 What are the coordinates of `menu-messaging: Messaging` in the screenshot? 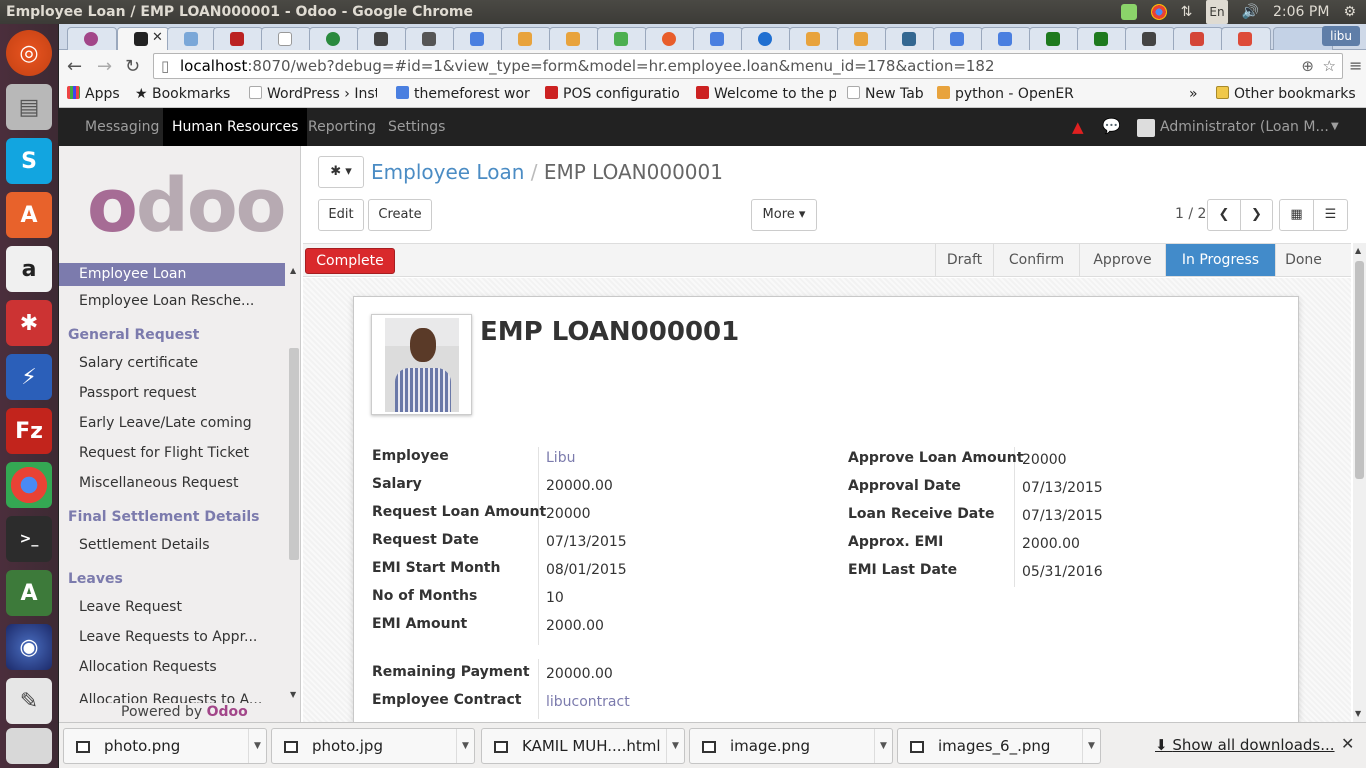 It's located at (122, 127).